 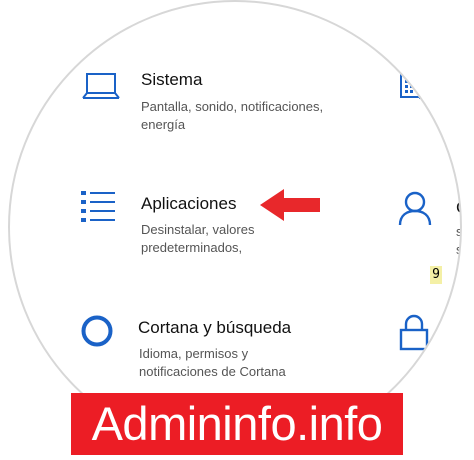 What do you see at coordinates (212, 371) in the screenshot?
I see `description-line: notificaciones de Cortana` at bounding box center [212, 371].